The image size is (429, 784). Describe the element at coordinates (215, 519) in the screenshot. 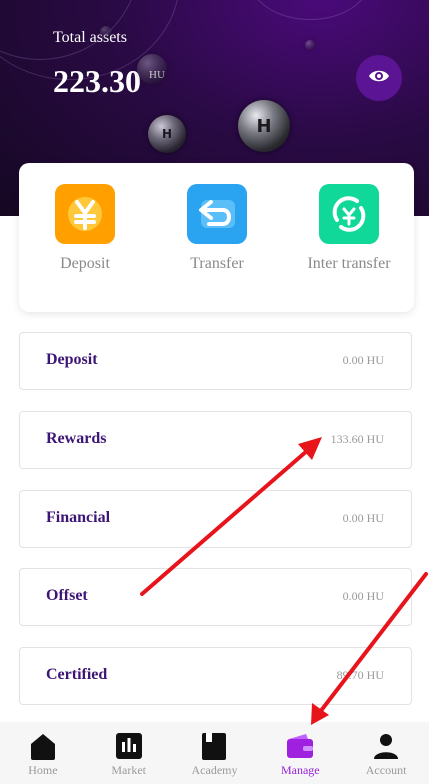

I see `financial-row: Financial 0.00 HU` at that location.